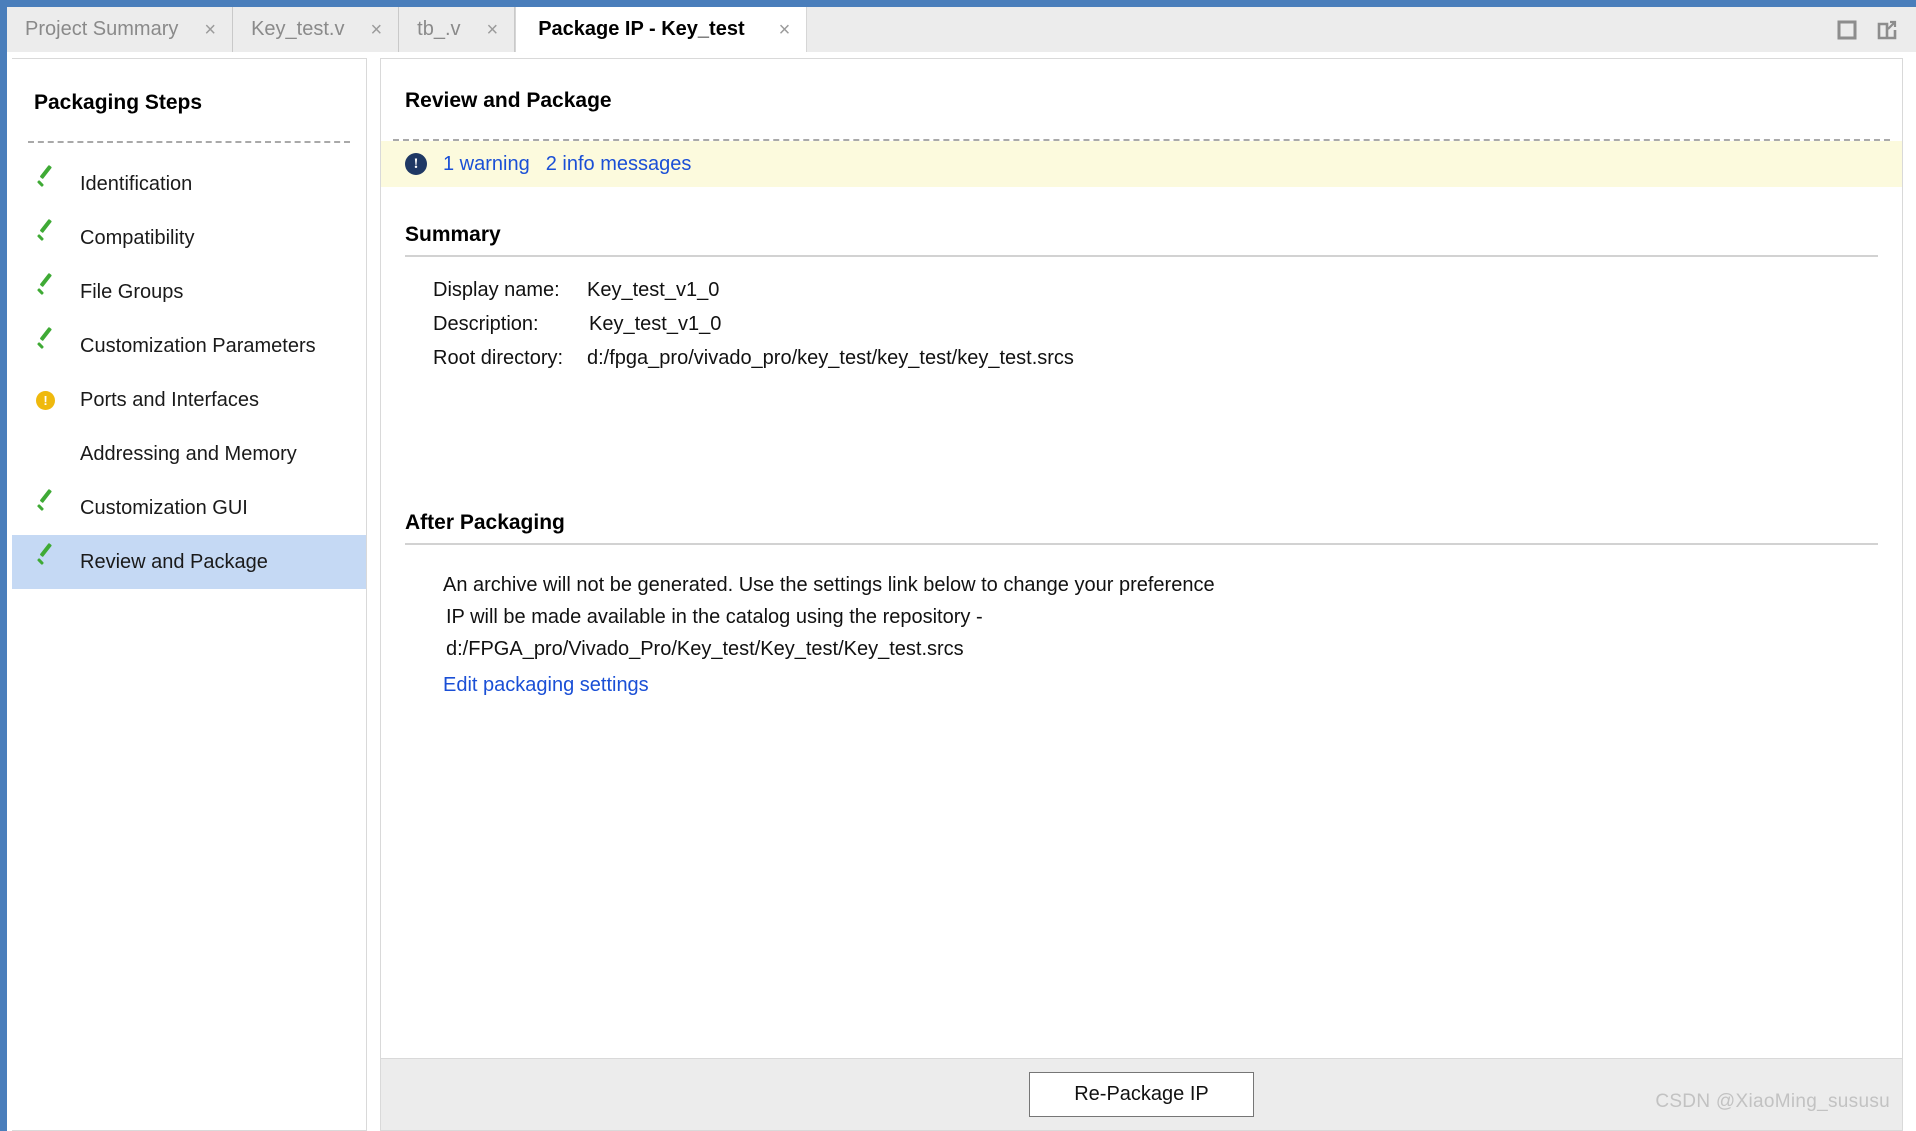 The image size is (1916, 1131). I want to click on float-window-icon-svg, so click(1887, 29).